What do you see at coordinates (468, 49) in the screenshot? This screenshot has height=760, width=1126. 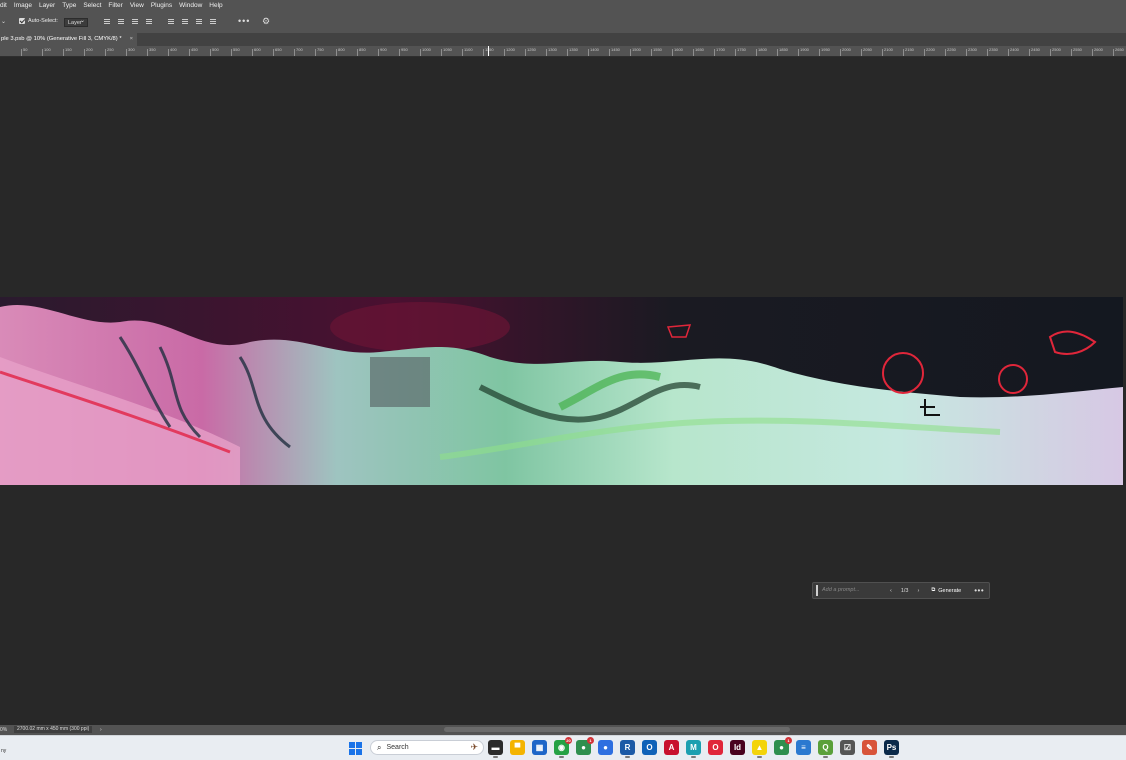 I see `ruler-label: 1100` at bounding box center [468, 49].